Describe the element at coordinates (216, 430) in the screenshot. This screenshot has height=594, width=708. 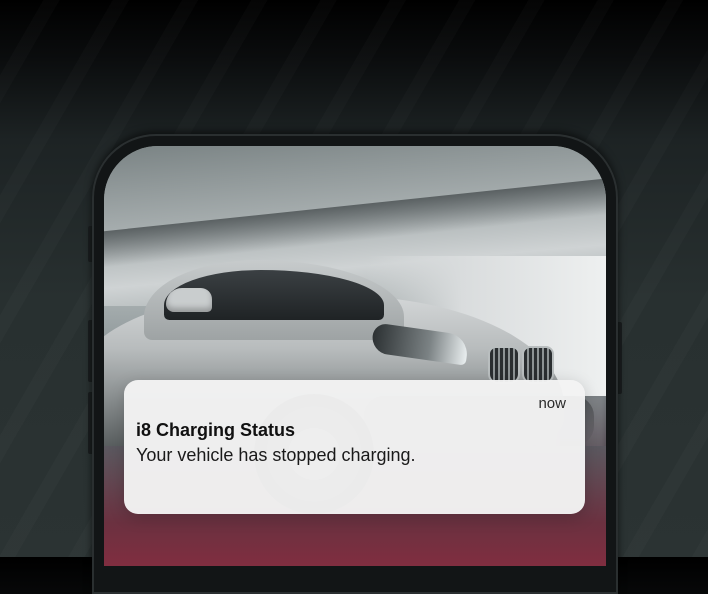
I see `notification-title: i8 Charging Status` at that location.